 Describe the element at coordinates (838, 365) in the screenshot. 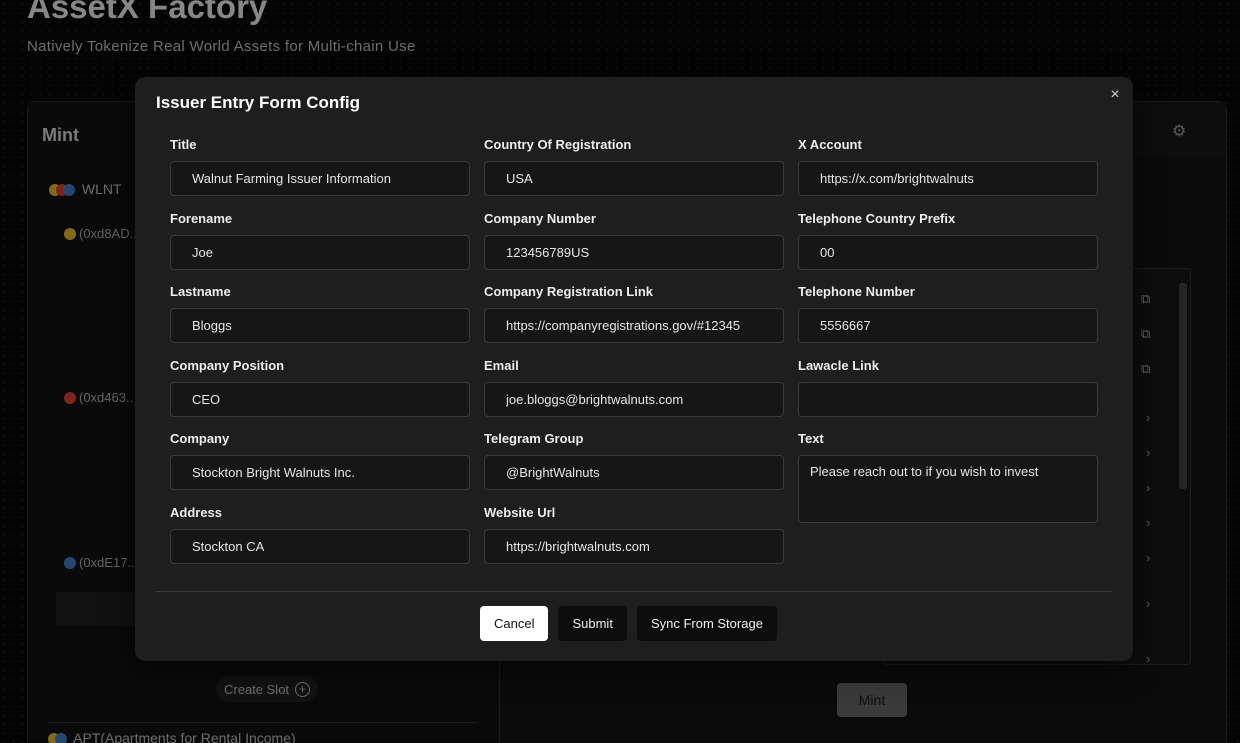

I see `field-label: Lawacle Link` at that location.